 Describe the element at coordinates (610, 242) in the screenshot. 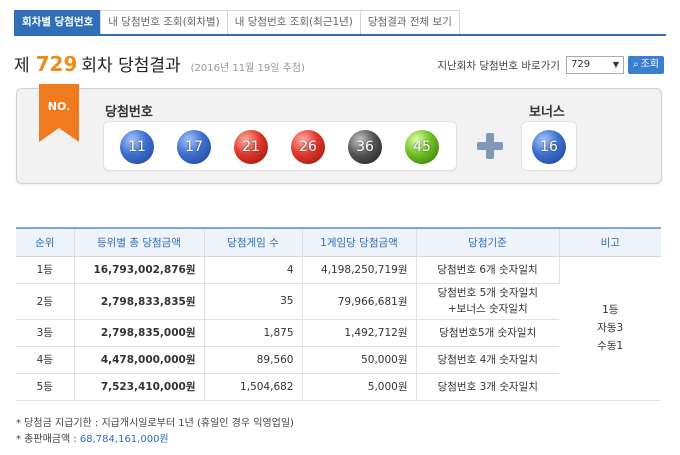

I see `col-header-note: 비고` at that location.